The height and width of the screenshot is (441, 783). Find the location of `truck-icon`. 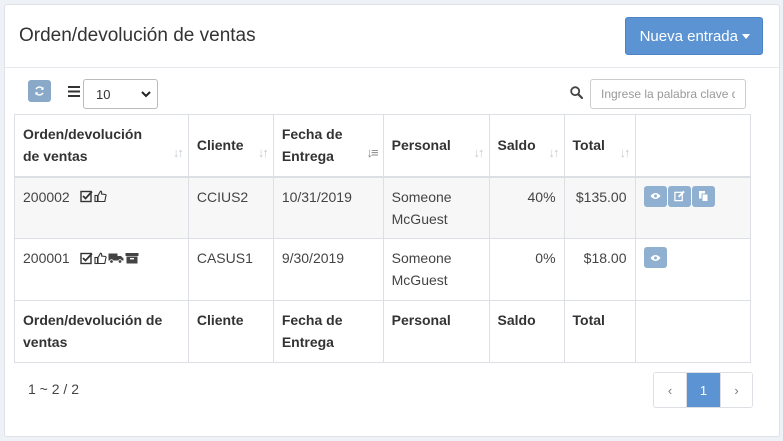

truck-icon is located at coordinates (116, 258).